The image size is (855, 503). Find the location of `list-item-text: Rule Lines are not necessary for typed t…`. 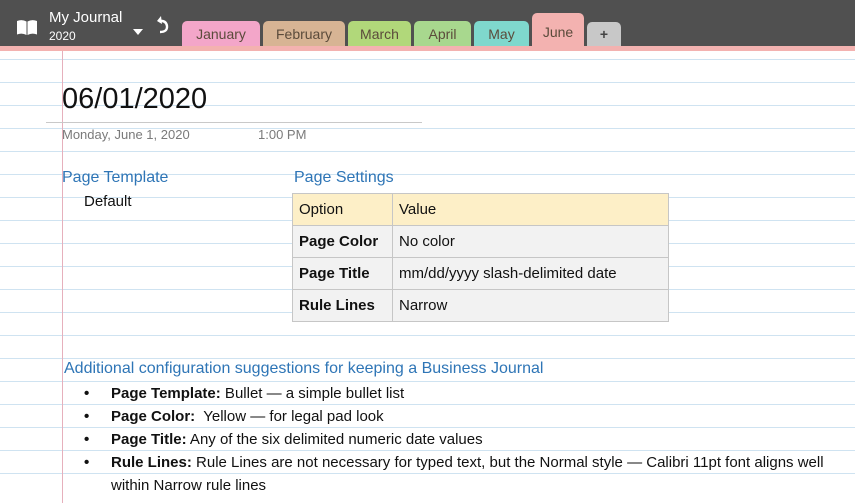

list-item-text: Rule Lines are not necessary for typed t… is located at coordinates (467, 474).